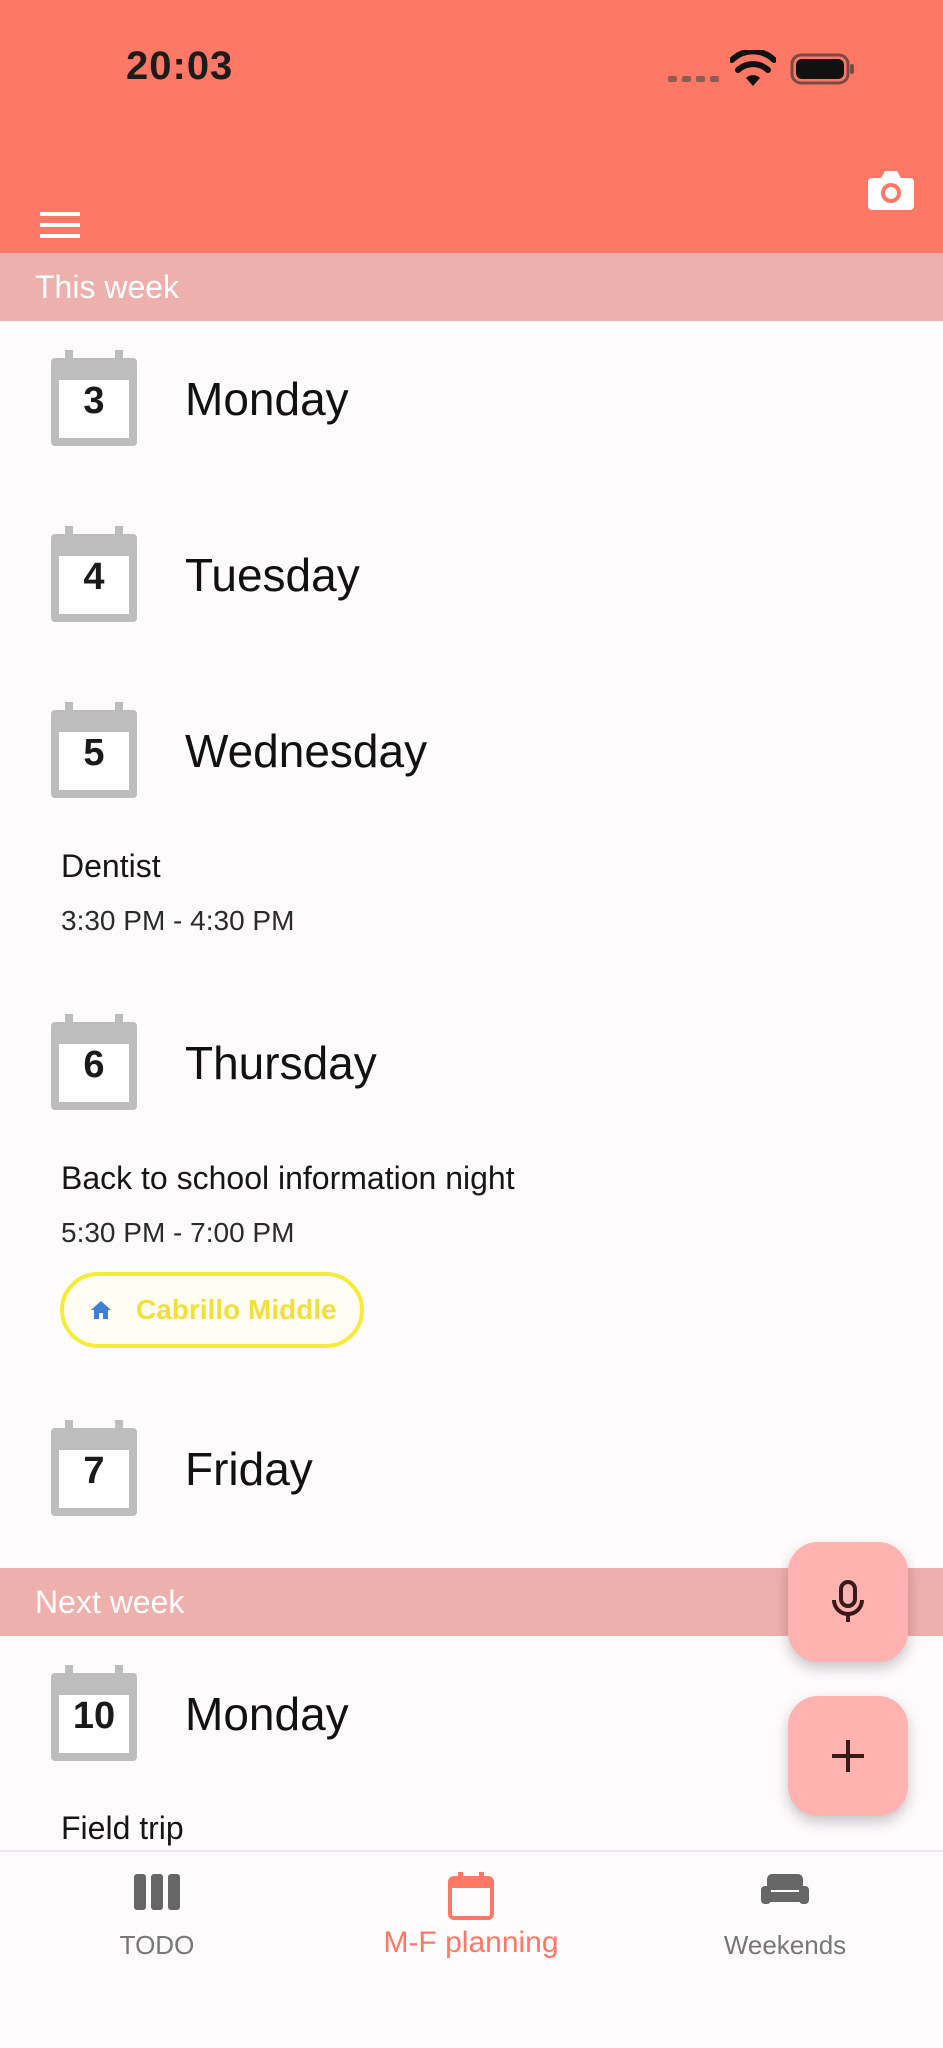 Image resolution: width=943 pixels, height=2048 pixels. Describe the element at coordinates (471, 1064) in the screenshot. I see `day-row-thursday: 6 Thursday` at that location.